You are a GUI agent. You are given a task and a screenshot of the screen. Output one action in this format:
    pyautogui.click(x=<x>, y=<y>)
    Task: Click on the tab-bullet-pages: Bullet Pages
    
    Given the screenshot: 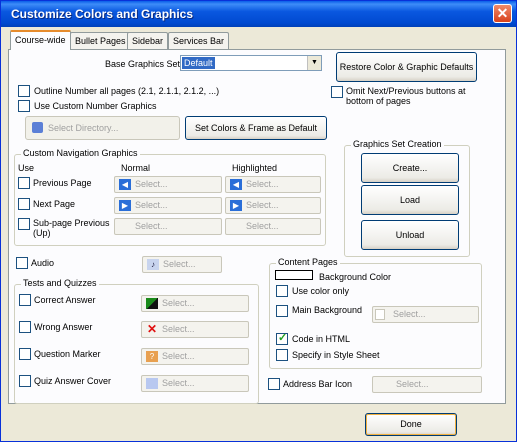 What is the action you would take?
    pyautogui.click(x=100, y=40)
    